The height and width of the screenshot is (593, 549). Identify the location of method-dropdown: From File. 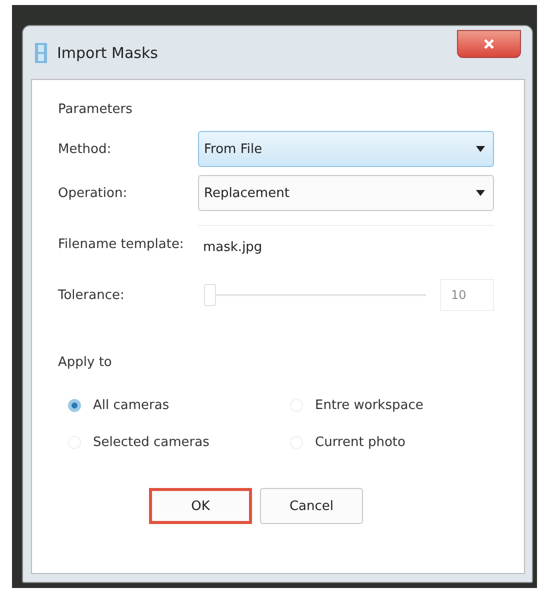
(346, 149).